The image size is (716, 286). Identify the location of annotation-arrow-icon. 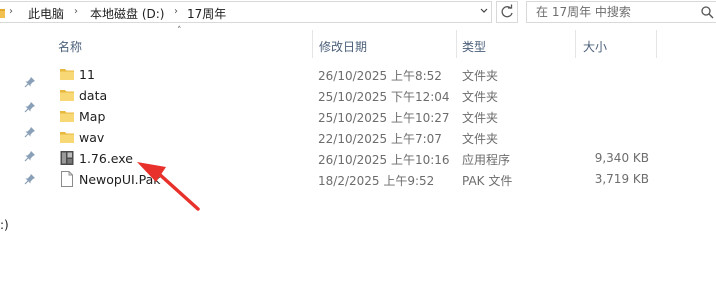
(168, 186).